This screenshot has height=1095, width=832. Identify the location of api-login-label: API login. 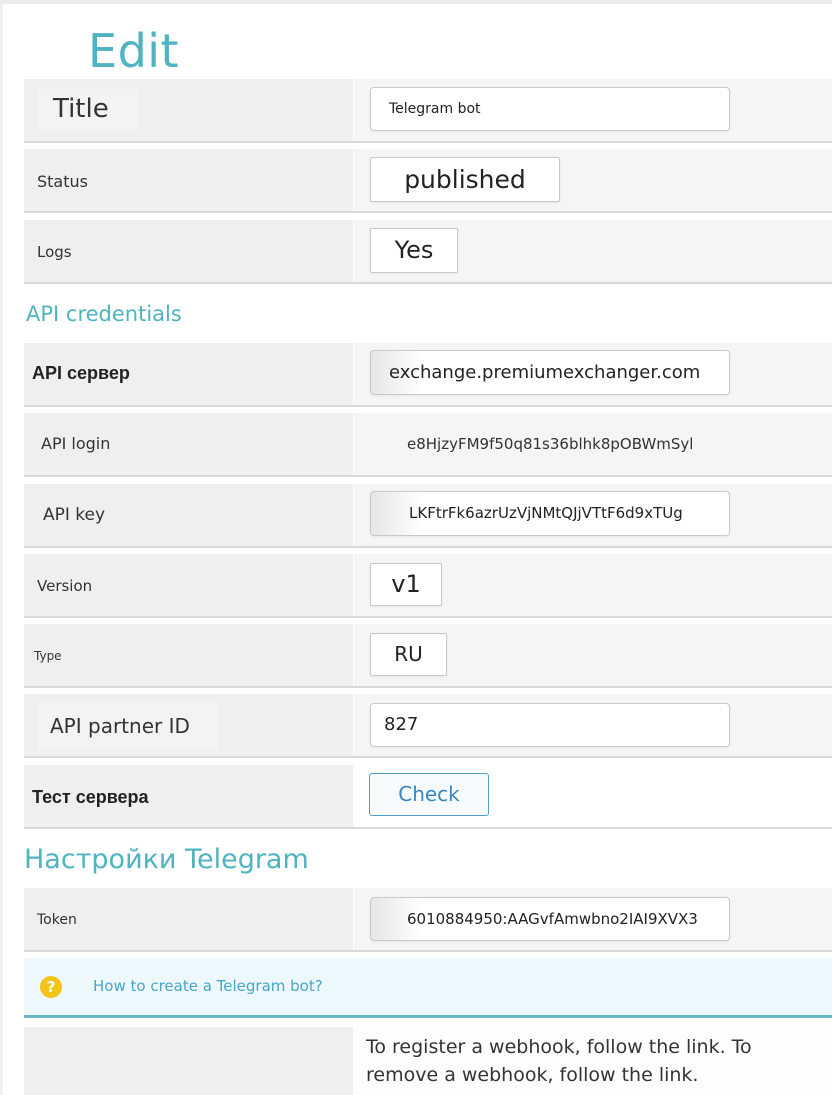
(76, 443).